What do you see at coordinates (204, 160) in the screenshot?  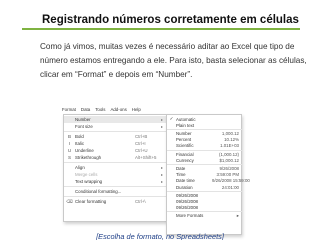 I see `number-format-item: Currency $1,000.12` at bounding box center [204, 160].